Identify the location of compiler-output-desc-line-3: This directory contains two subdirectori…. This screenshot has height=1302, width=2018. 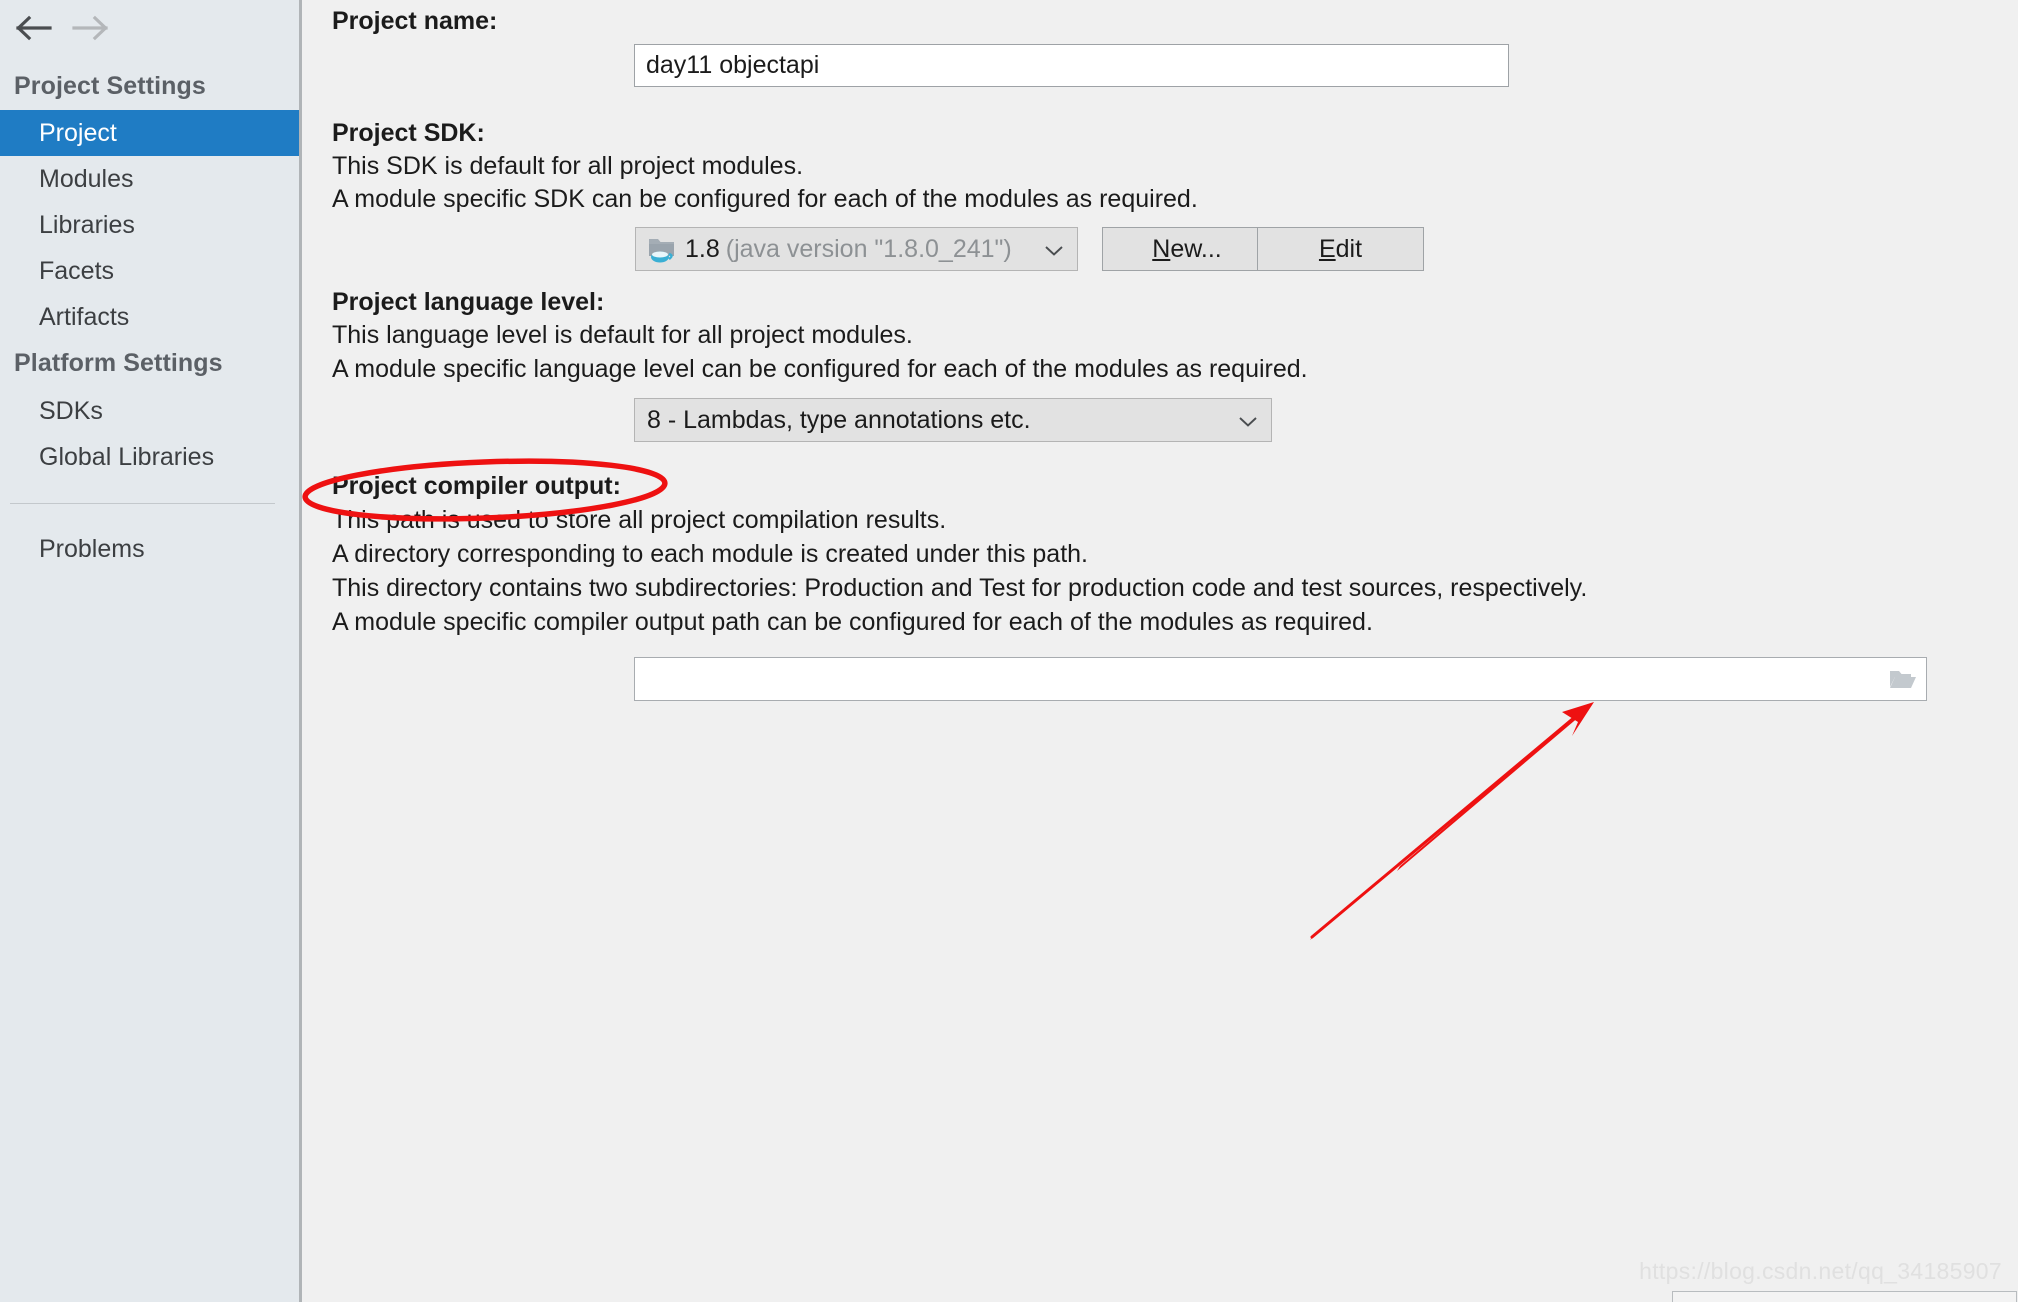
(960, 588).